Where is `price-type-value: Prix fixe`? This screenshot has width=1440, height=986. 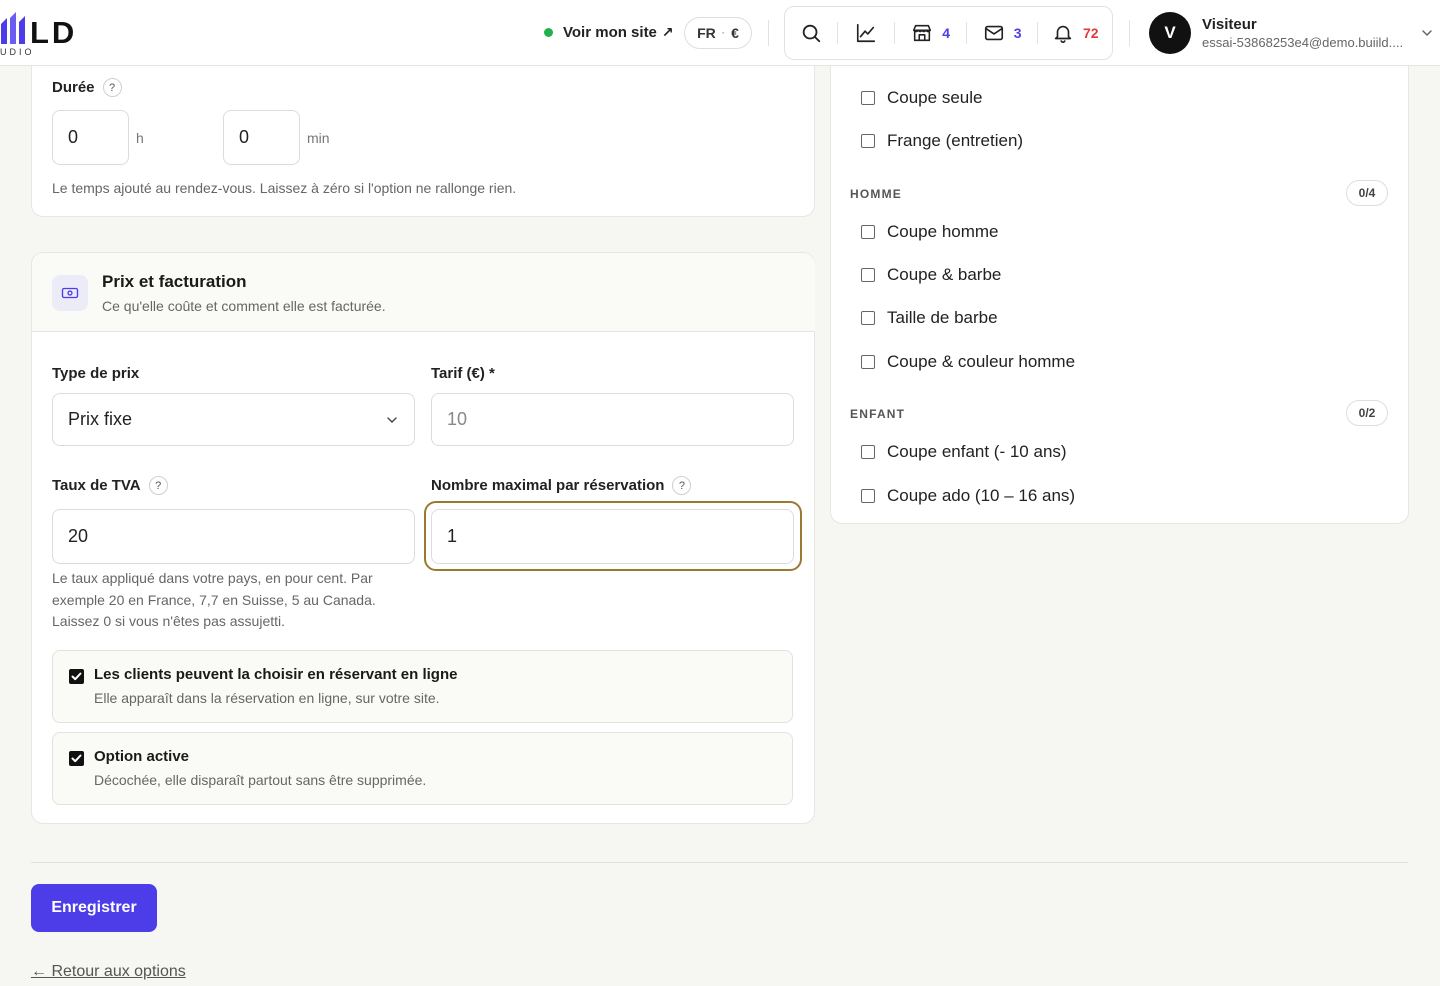
price-type-value: Prix fixe is located at coordinates (100, 419).